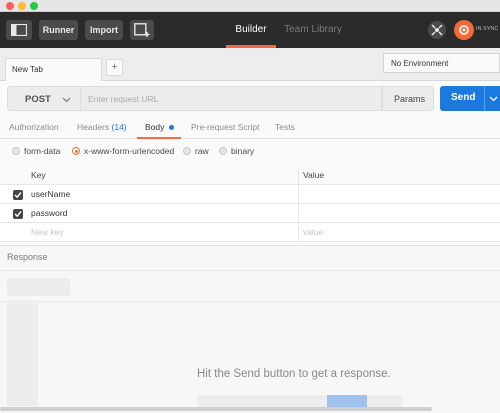 The height and width of the screenshot is (413, 500). Describe the element at coordinates (314, 175) in the screenshot. I see `value-column-header: Value` at that location.